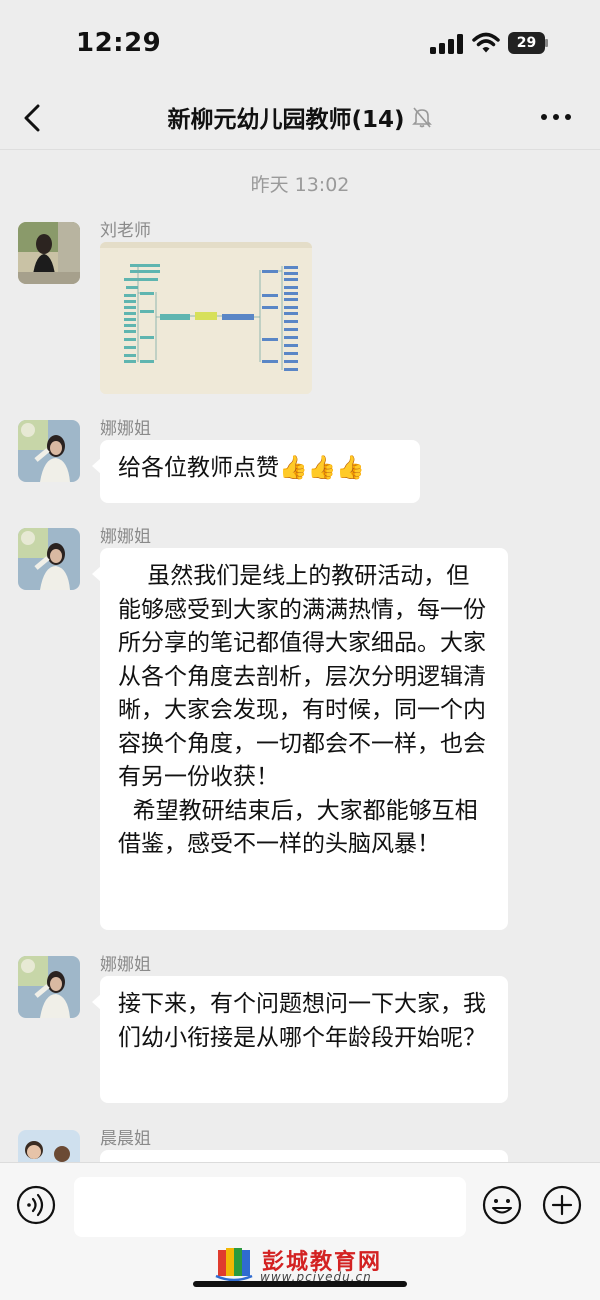 The image size is (600, 1300). I want to click on message-bubble: 给各位教师点赞👍👍👍, so click(256, 471).